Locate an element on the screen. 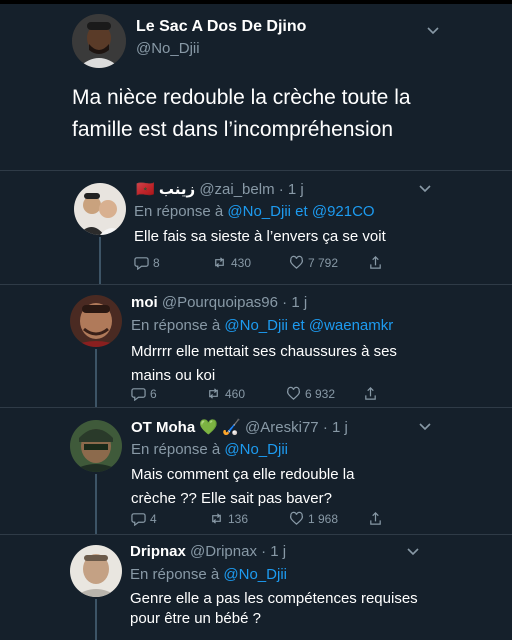 The image size is (512, 640). flag-emoji: 🇲🇦 is located at coordinates (145, 189).